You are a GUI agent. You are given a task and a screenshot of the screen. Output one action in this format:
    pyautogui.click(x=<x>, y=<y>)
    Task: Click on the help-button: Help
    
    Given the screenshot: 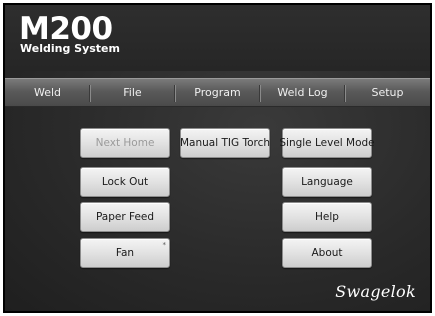 What is the action you would take?
    pyautogui.click(x=327, y=217)
    